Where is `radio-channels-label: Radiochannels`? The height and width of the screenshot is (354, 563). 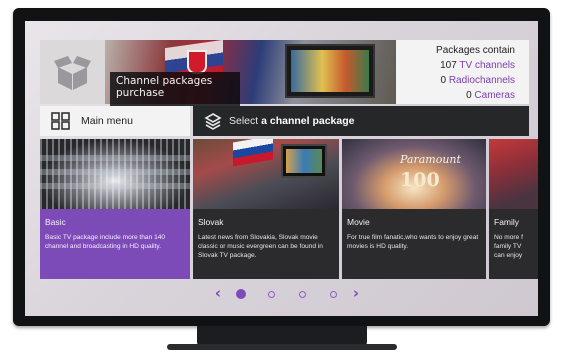 radio-channels-label: Radiochannels is located at coordinates (481, 80).